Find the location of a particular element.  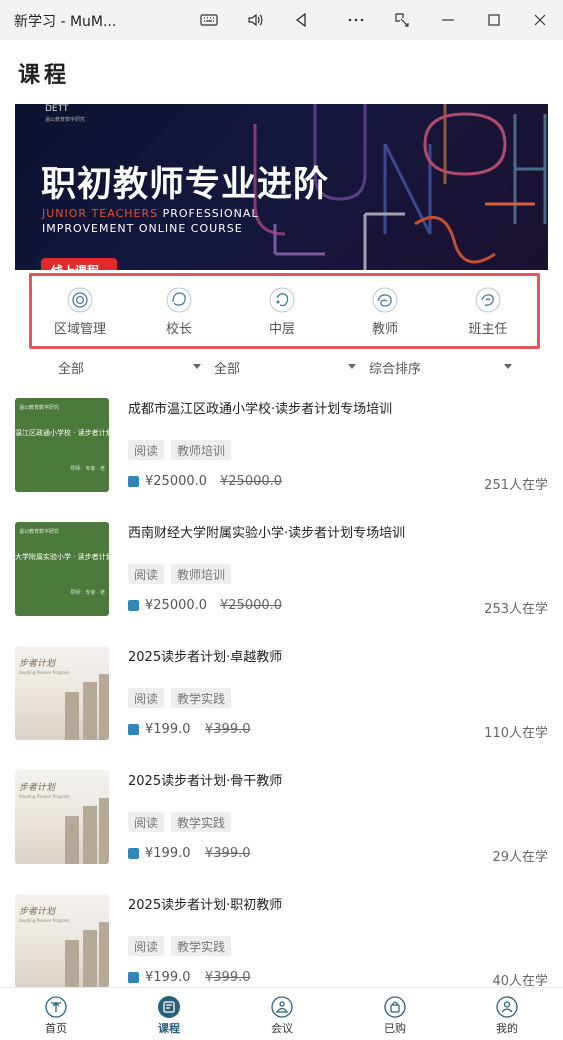

banner-english-line2: IMPROVEMENT ONLINE COURSE is located at coordinates (142, 228).